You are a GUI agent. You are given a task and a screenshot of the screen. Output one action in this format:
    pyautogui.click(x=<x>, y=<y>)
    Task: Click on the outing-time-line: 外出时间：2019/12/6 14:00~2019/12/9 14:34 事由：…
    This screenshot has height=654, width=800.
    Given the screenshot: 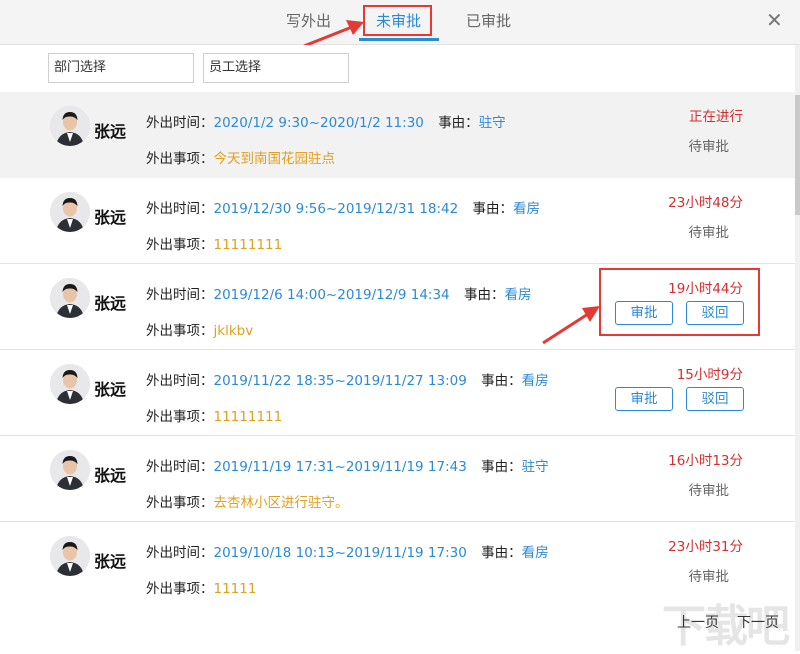 What is the action you would take?
    pyautogui.click(x=338, y=293)
    